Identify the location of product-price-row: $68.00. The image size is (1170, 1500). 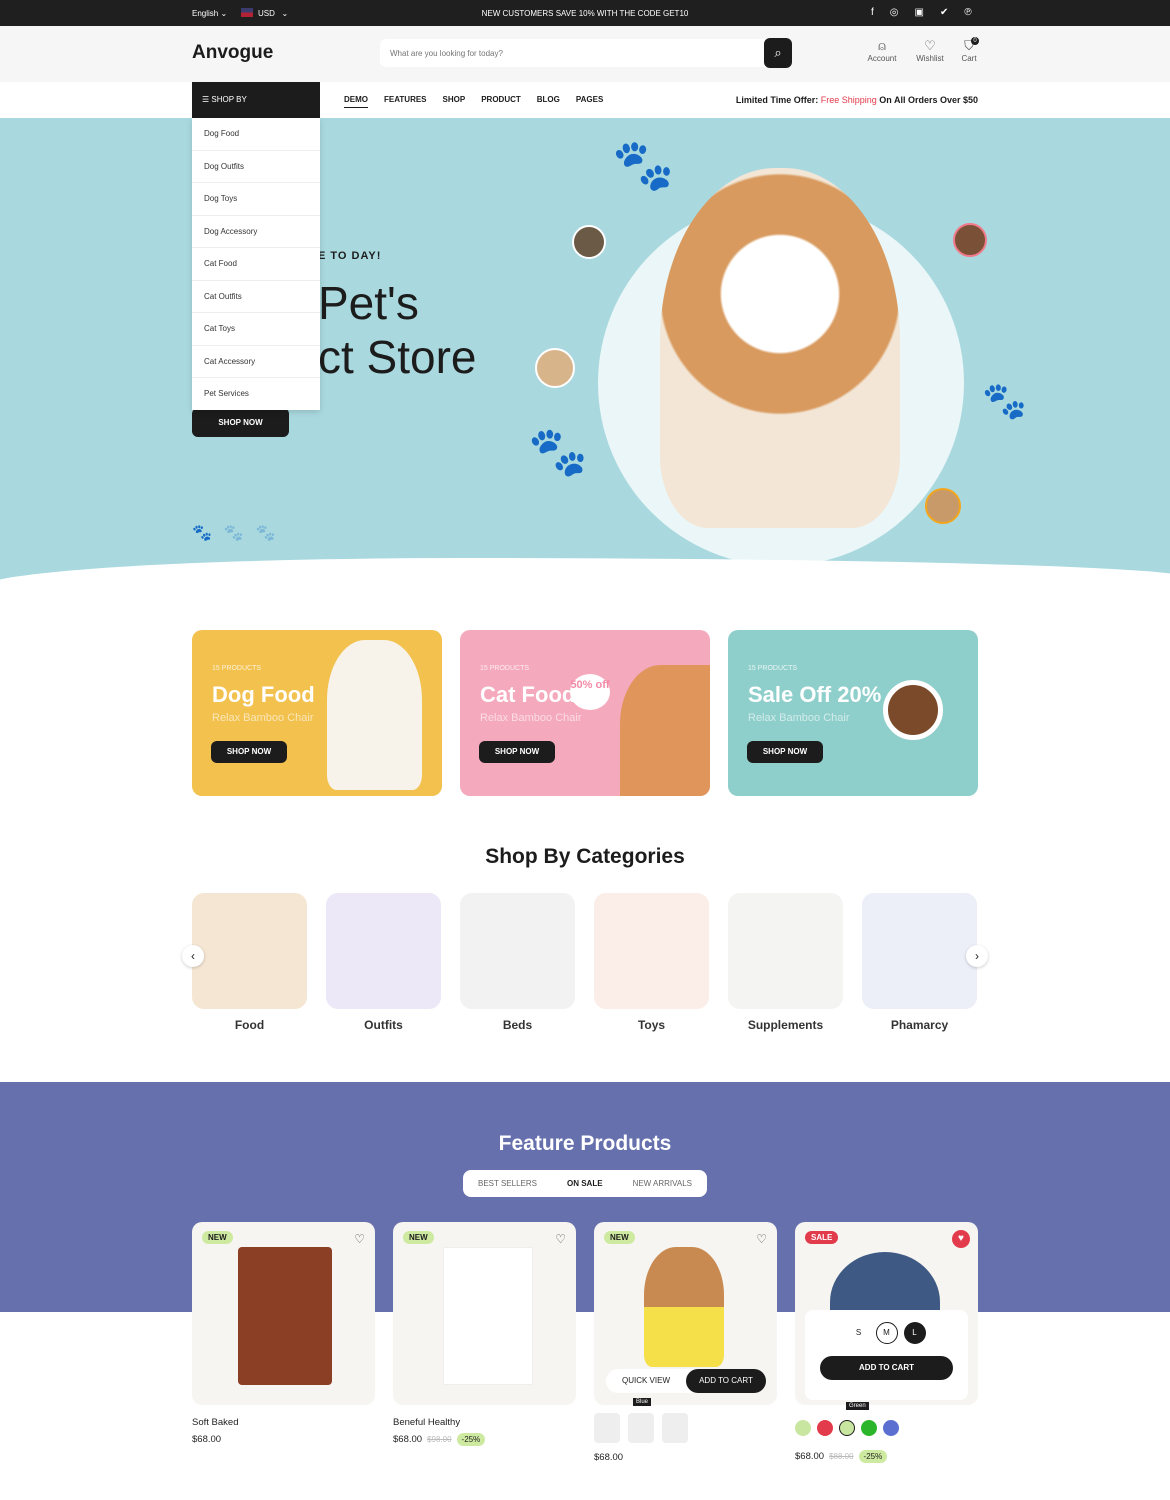
(206, 1439).